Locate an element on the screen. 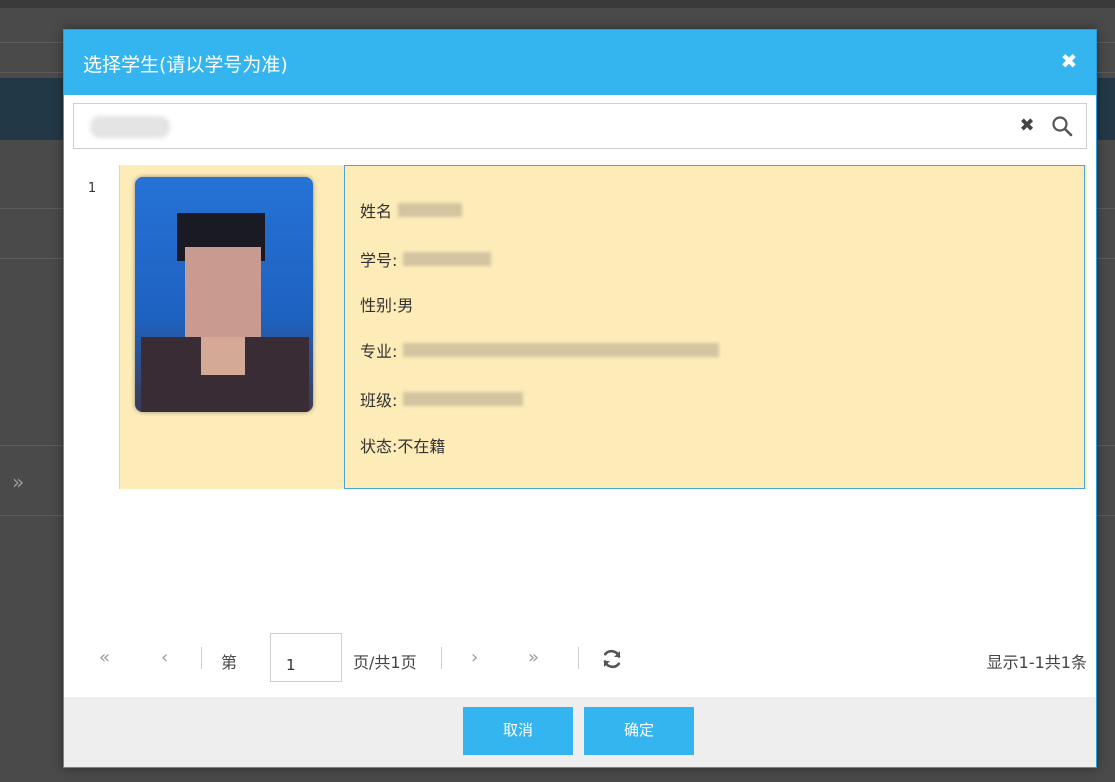 The height and width of the screenshot is (782, 1115). class-label: 班级: is located at coordinates (379, 400).